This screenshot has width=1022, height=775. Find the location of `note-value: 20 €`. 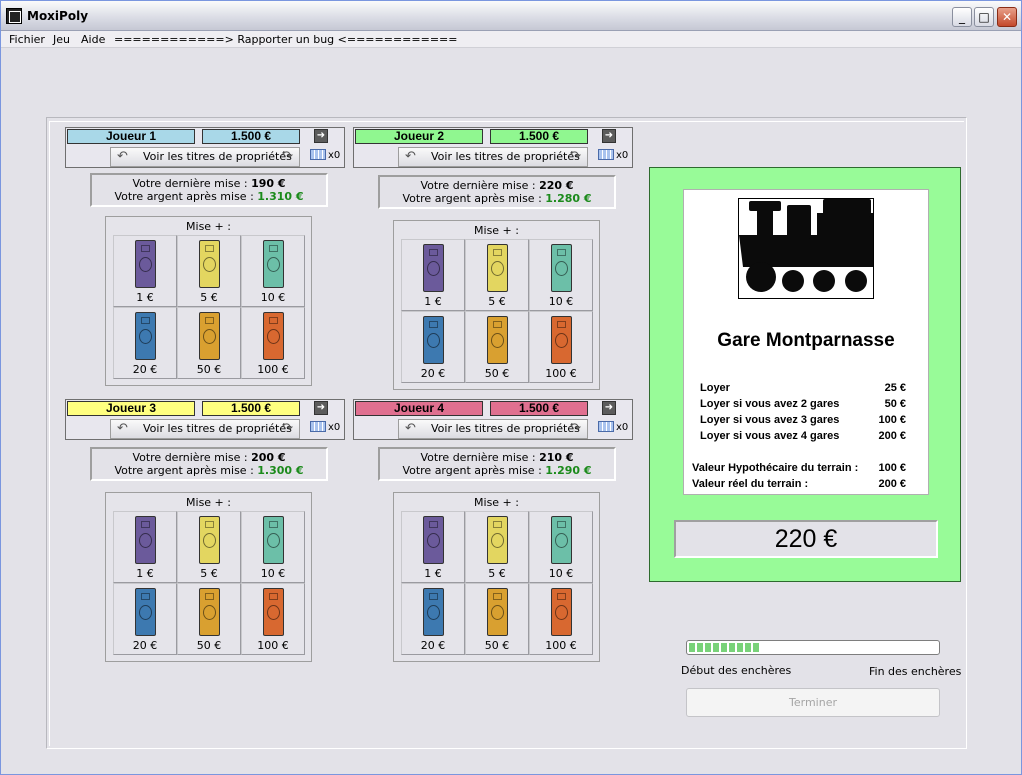

note-value: 20 € is located at coordinates (145, 369).